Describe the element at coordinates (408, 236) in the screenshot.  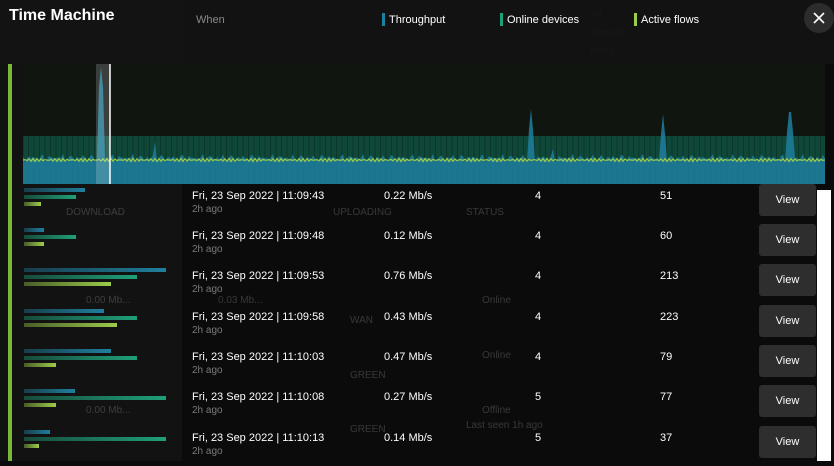
I see `row-throughput: 0.12 Mb/s` at that location.